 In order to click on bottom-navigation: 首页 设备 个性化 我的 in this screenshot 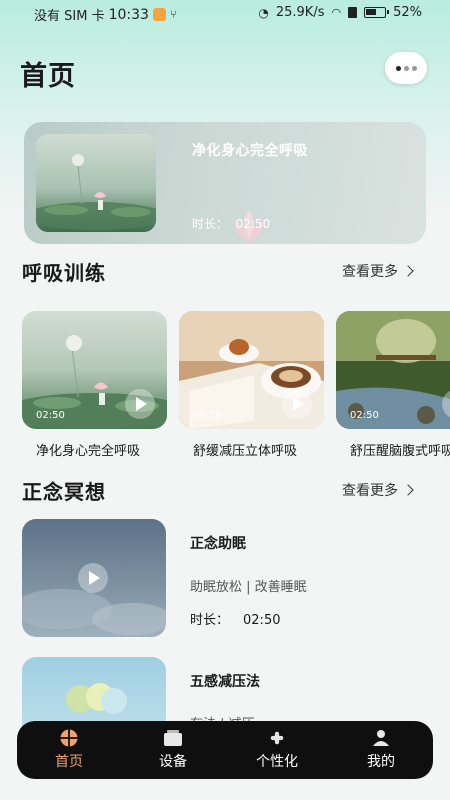, I will do `click(225, 750)`.